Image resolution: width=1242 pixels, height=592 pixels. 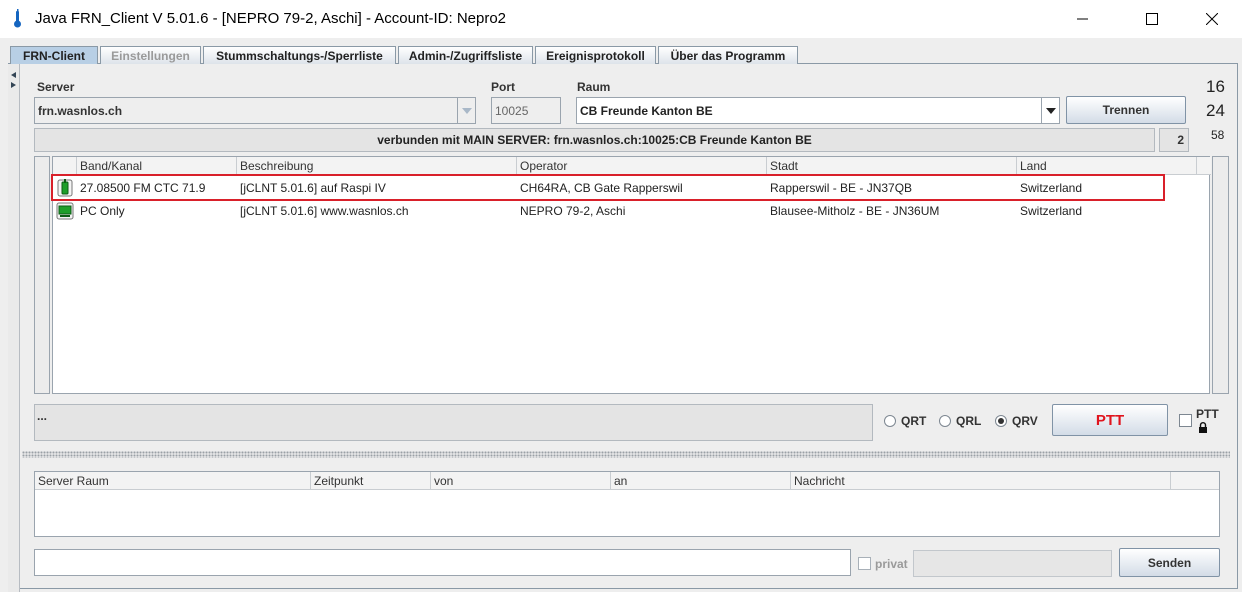 I want to click on tab-label: FRN-Client, so click(x=54, y=55).